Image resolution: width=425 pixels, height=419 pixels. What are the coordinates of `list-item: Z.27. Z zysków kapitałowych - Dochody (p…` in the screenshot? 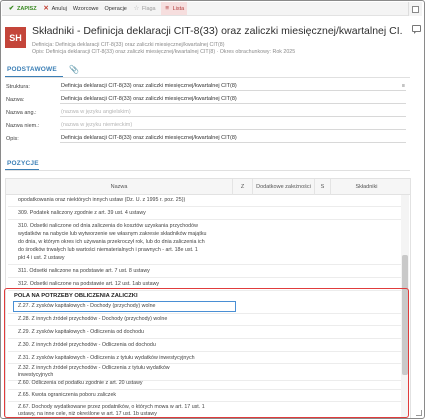 It's located at (213, 306).